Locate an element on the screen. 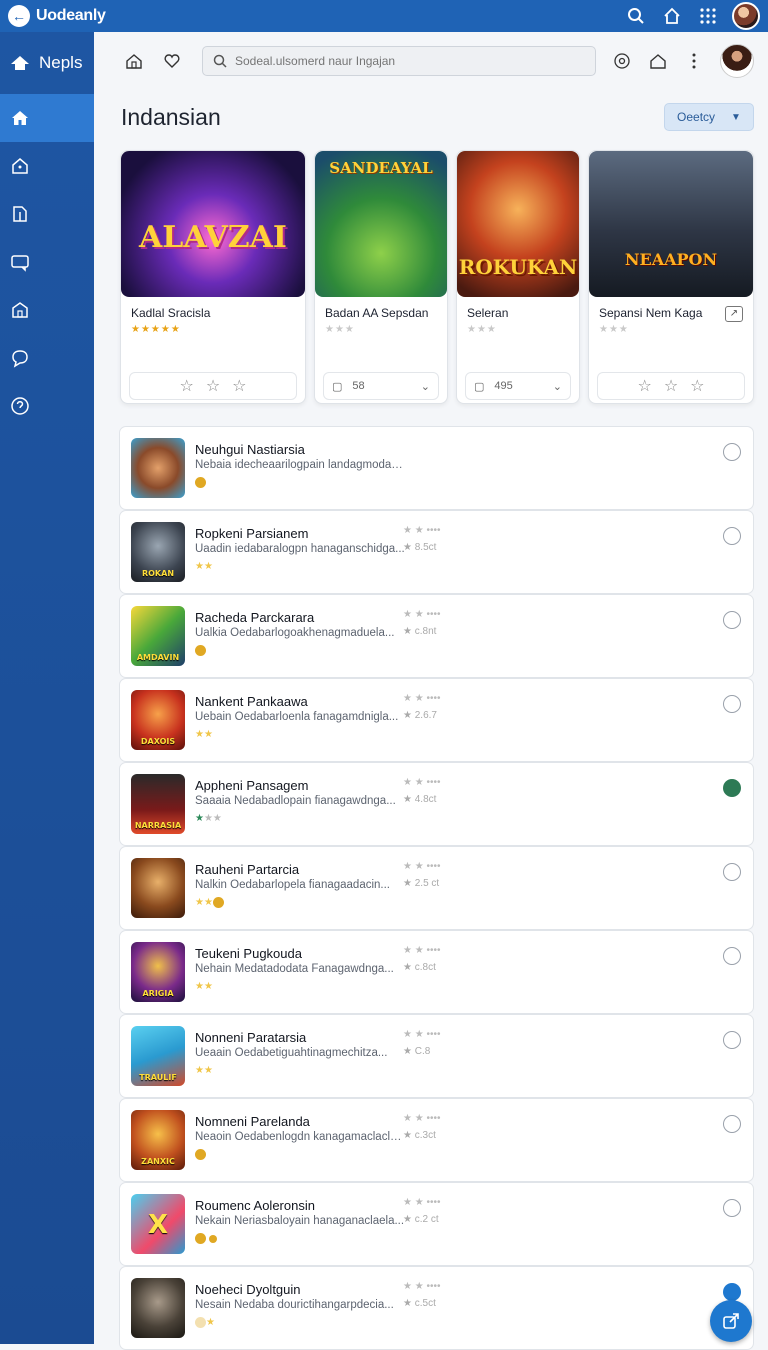 This screenshot has height=1350, width=768. comments-dropdown: ▢ 495 ⌄ is located at coordinates (518, 386).